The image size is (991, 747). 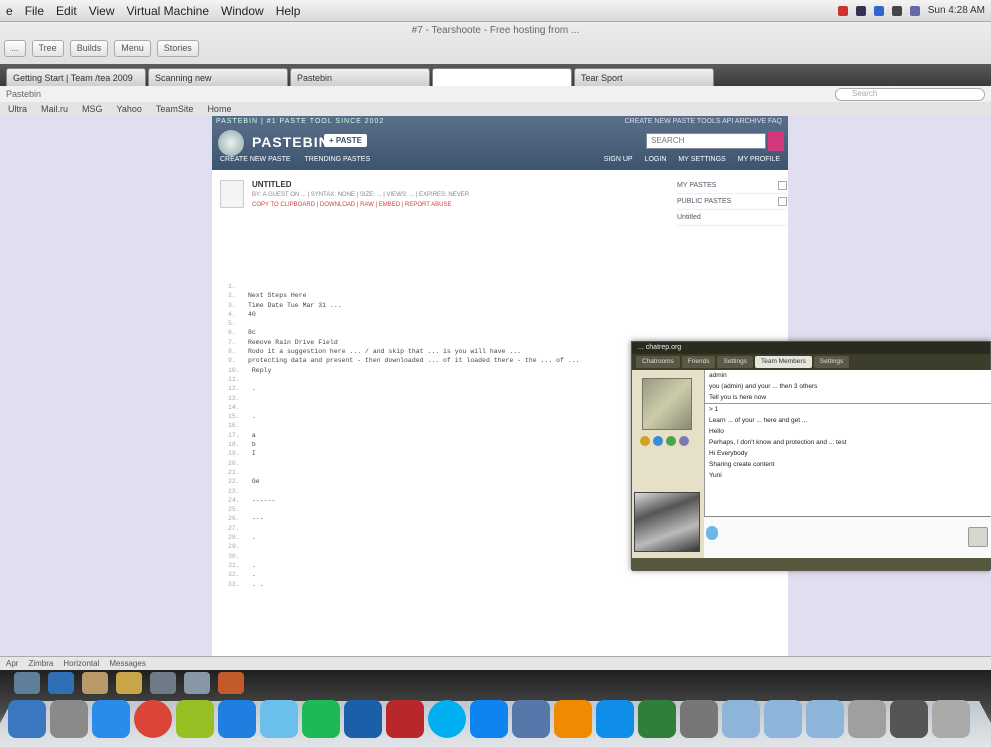 I want to click on addon-item: Horizontal, so click(x=81, y=663).